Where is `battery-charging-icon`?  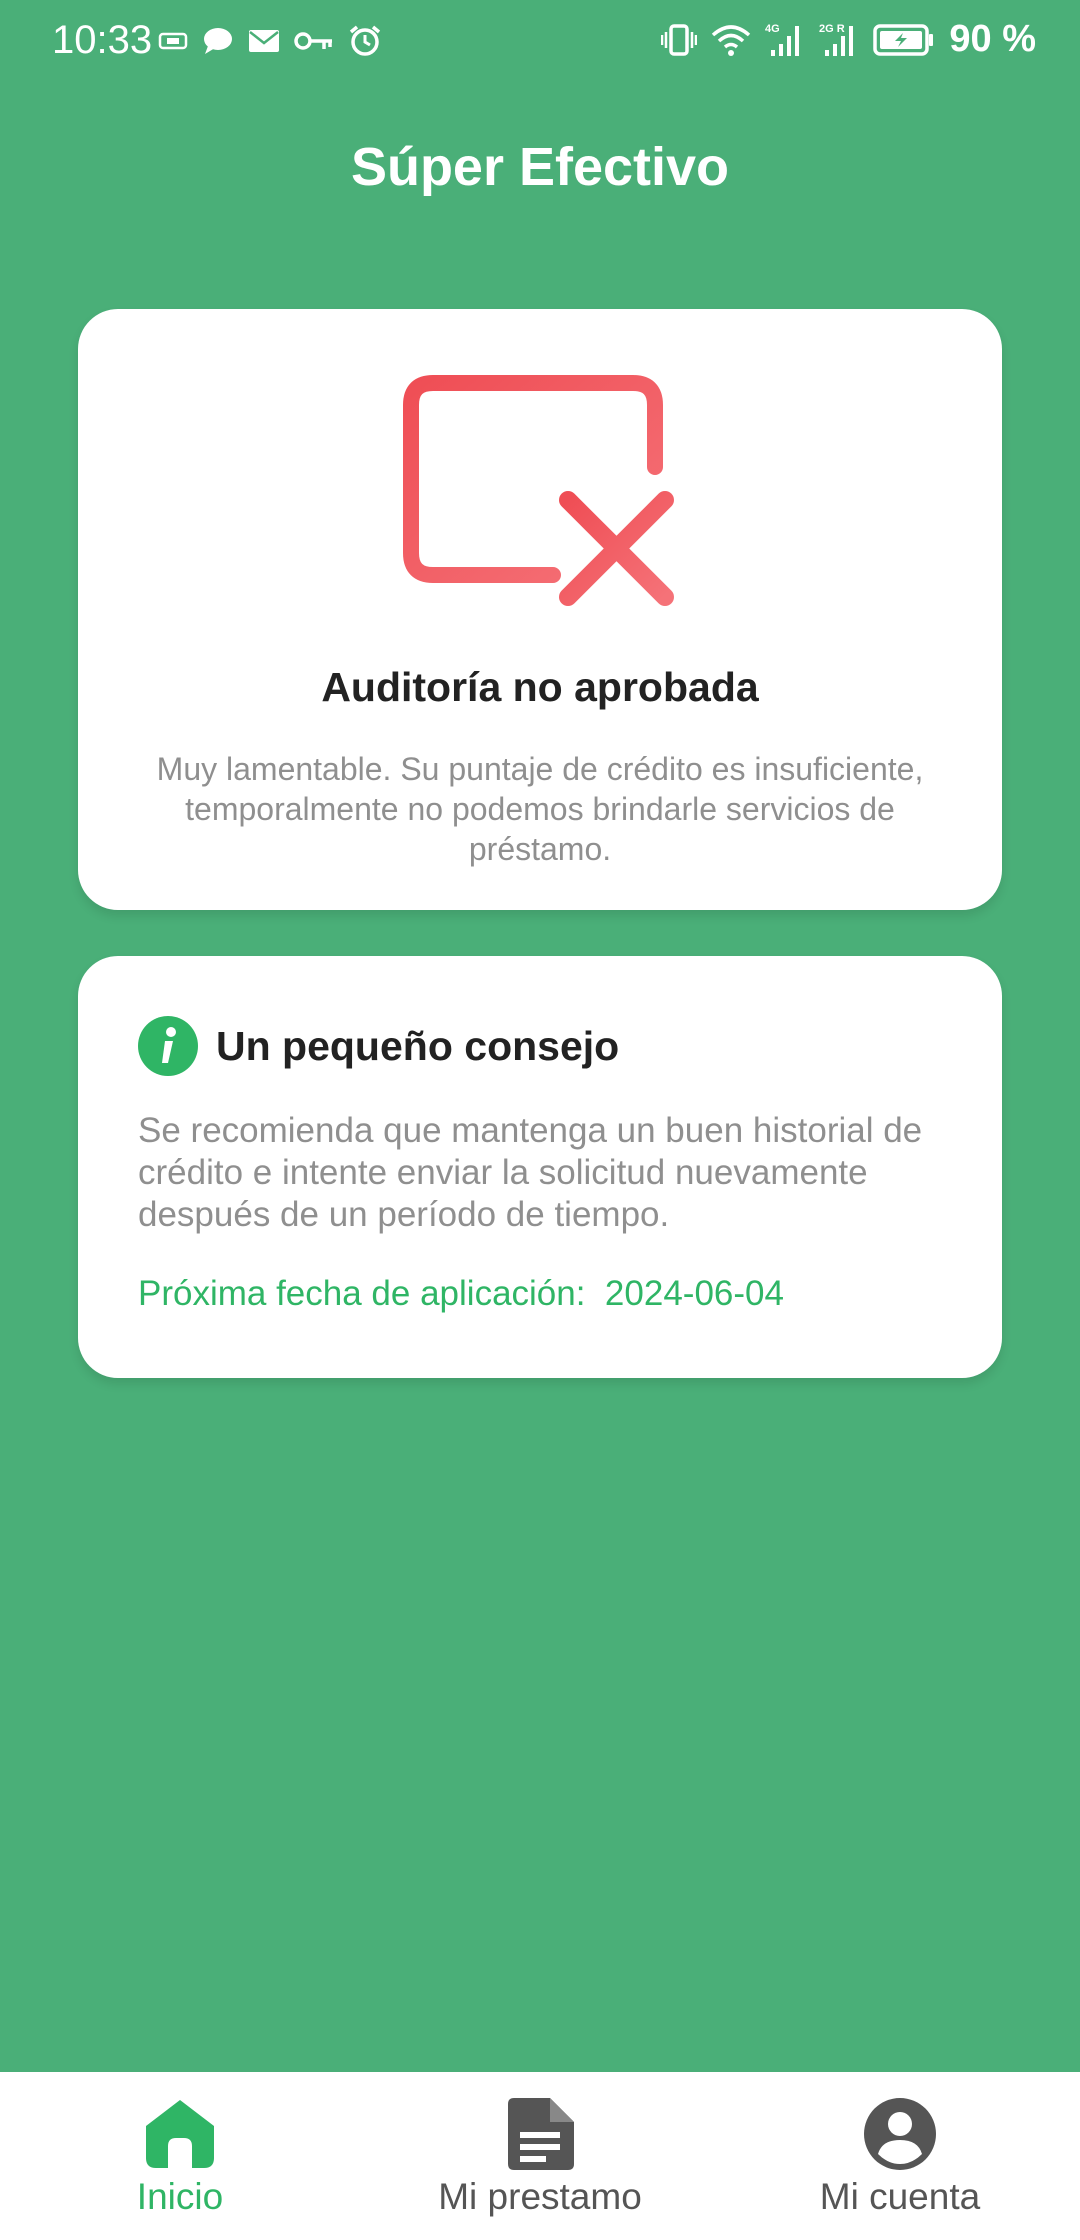
battery-charging-icon is located at coordinates (903, 39).